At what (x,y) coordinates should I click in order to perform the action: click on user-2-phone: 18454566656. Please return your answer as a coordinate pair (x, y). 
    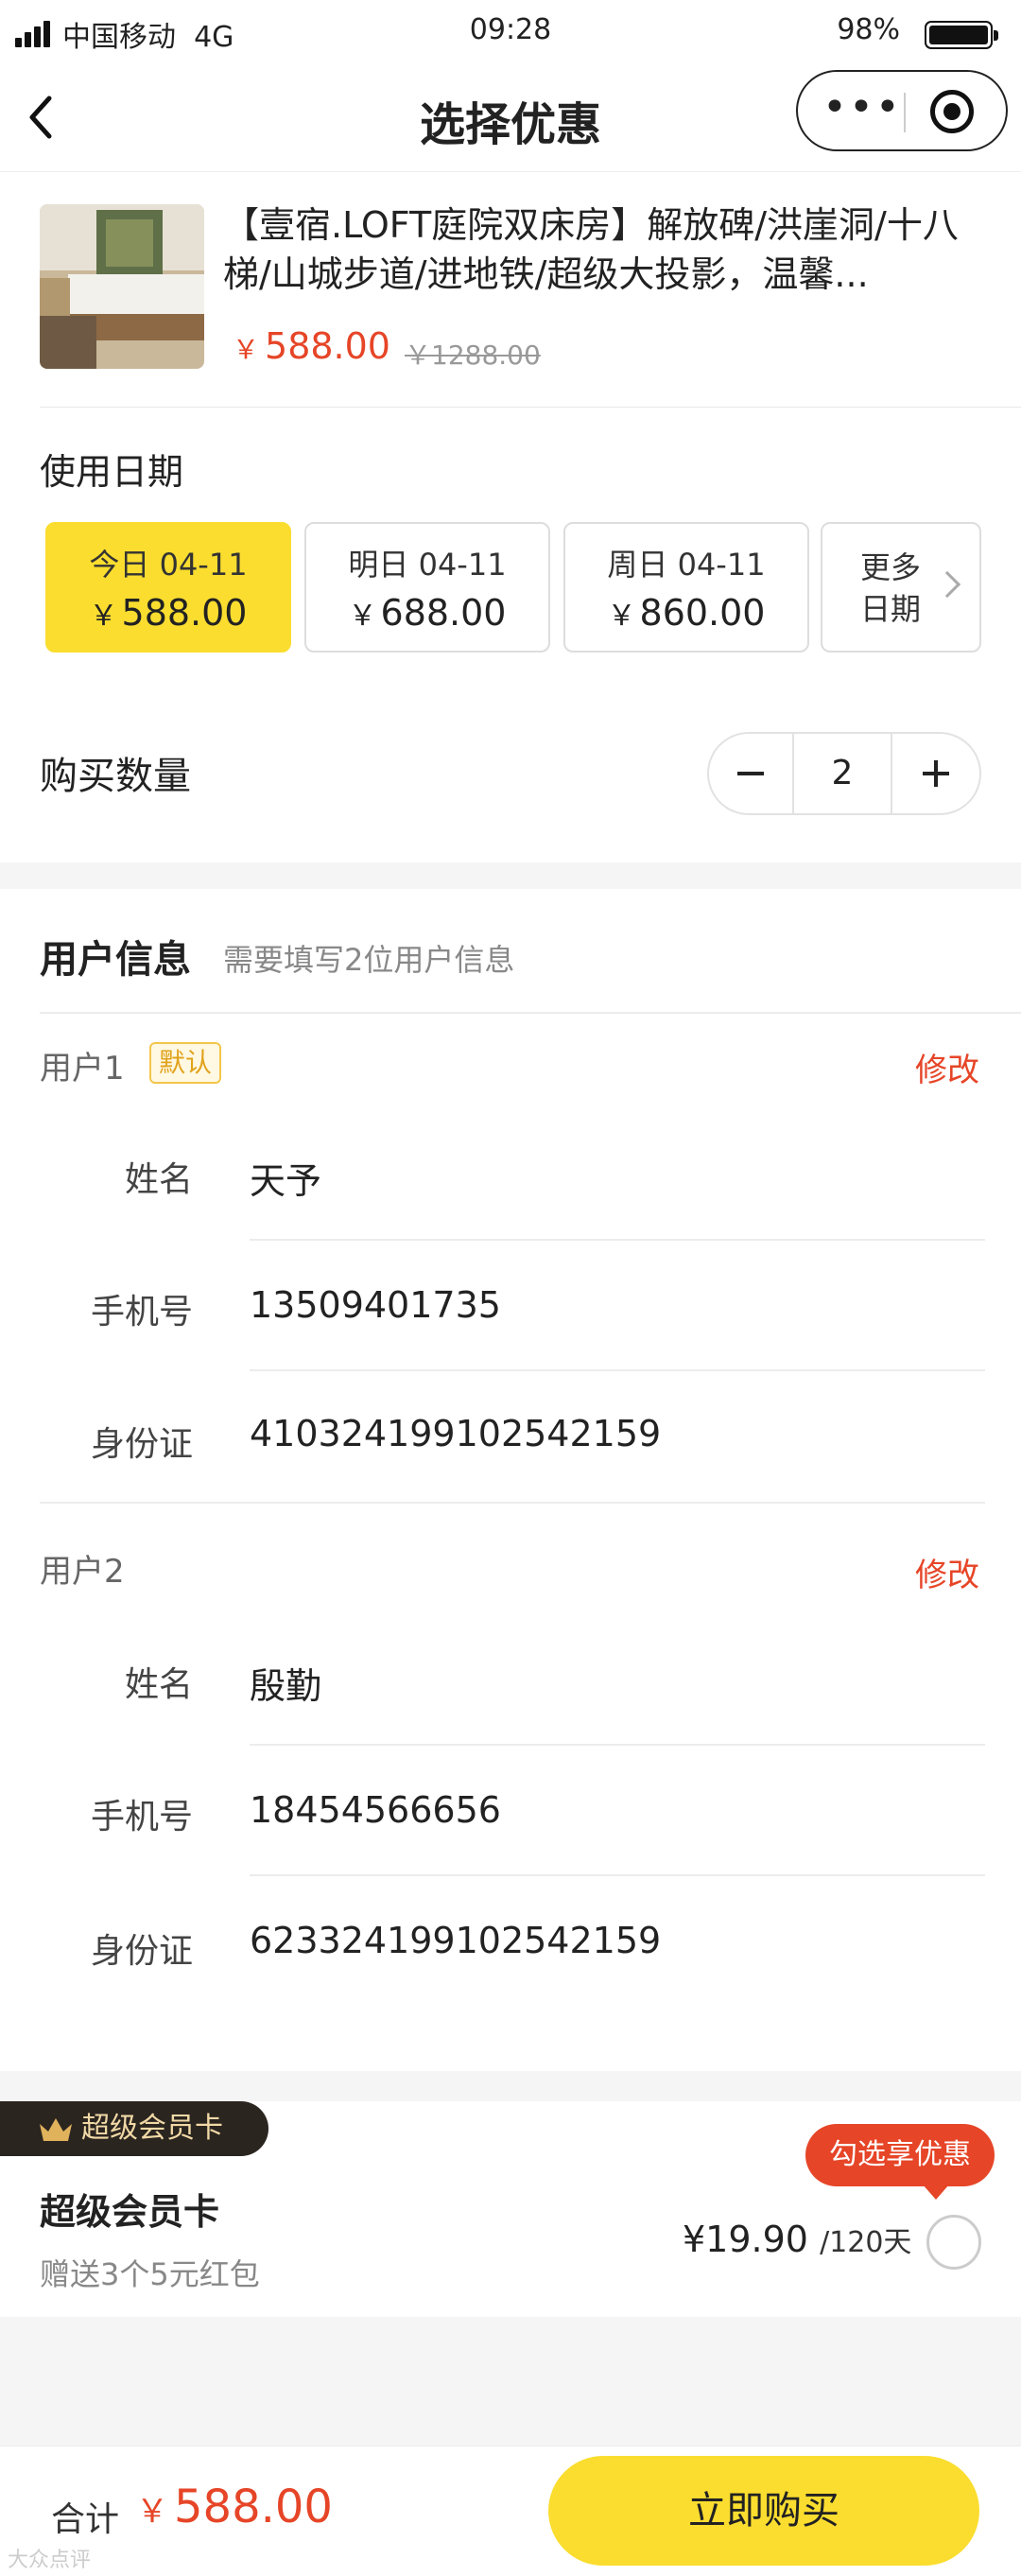
    Looking at the image, I should click on (375, 1810).